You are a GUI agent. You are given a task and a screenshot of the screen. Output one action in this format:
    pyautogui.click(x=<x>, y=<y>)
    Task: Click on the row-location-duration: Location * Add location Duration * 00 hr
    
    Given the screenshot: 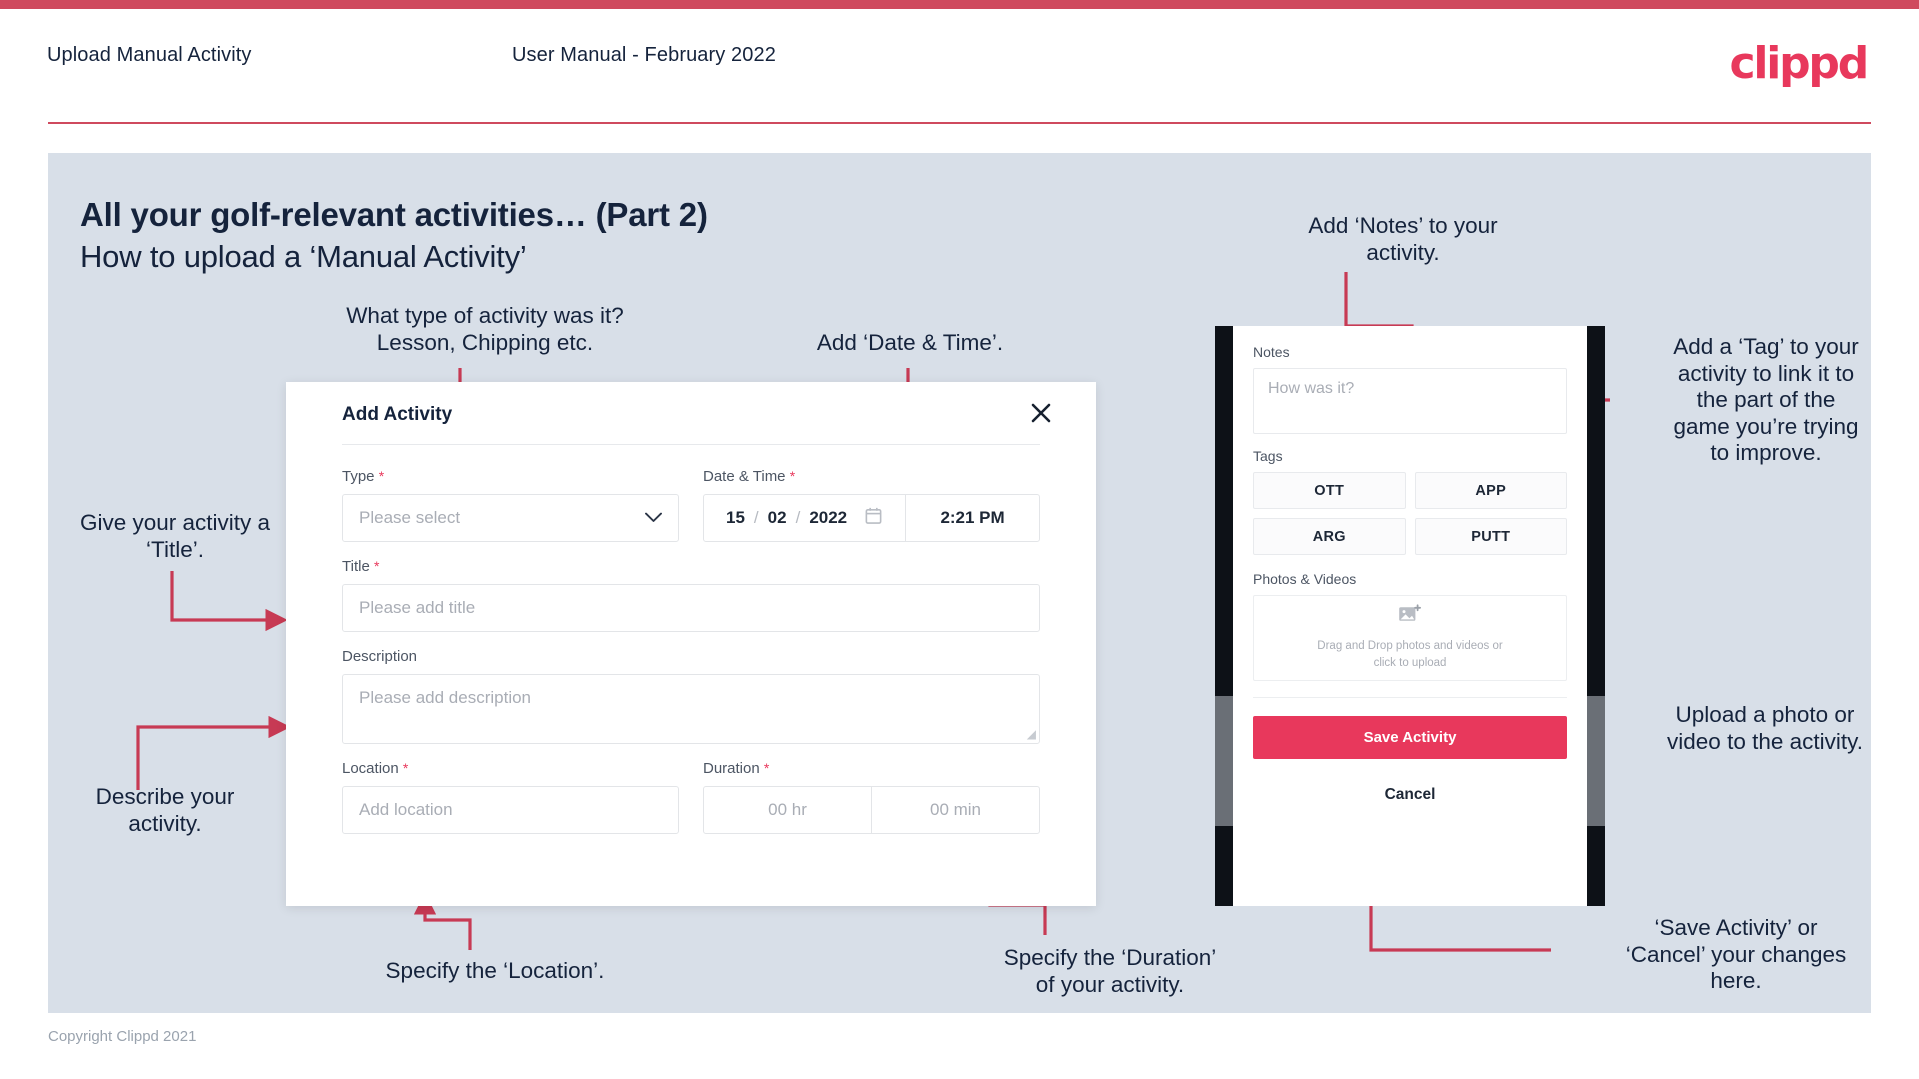 What is the action you would take?
    pyautogui.click(x=691, y=797)
    